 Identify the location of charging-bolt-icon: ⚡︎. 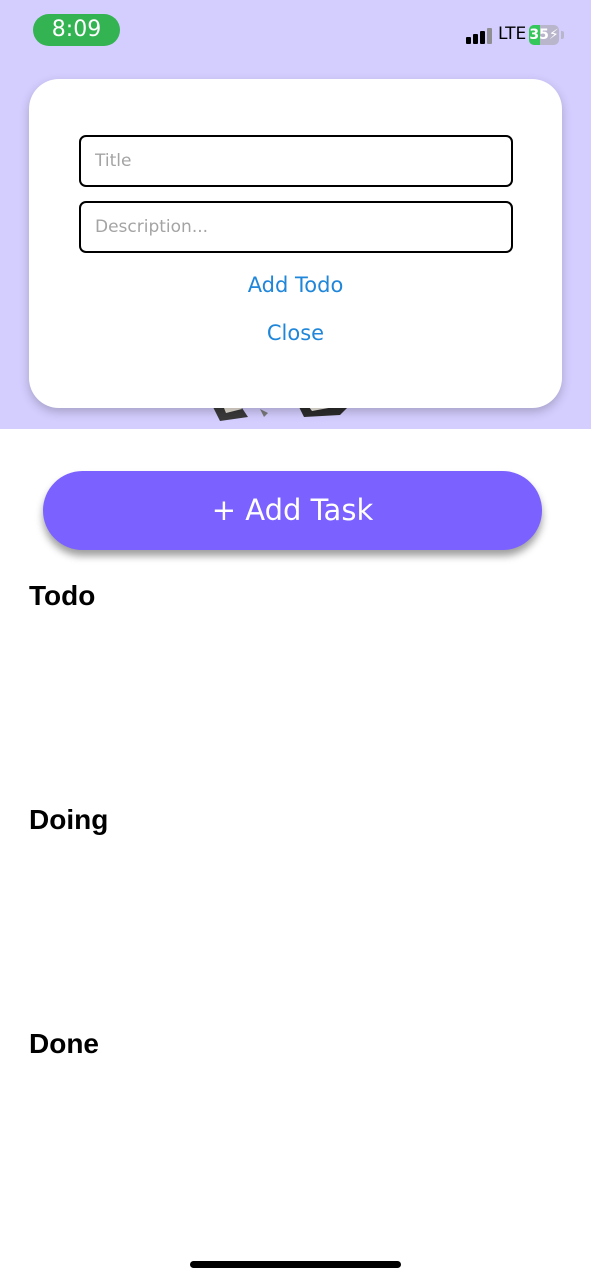
(553, 35).